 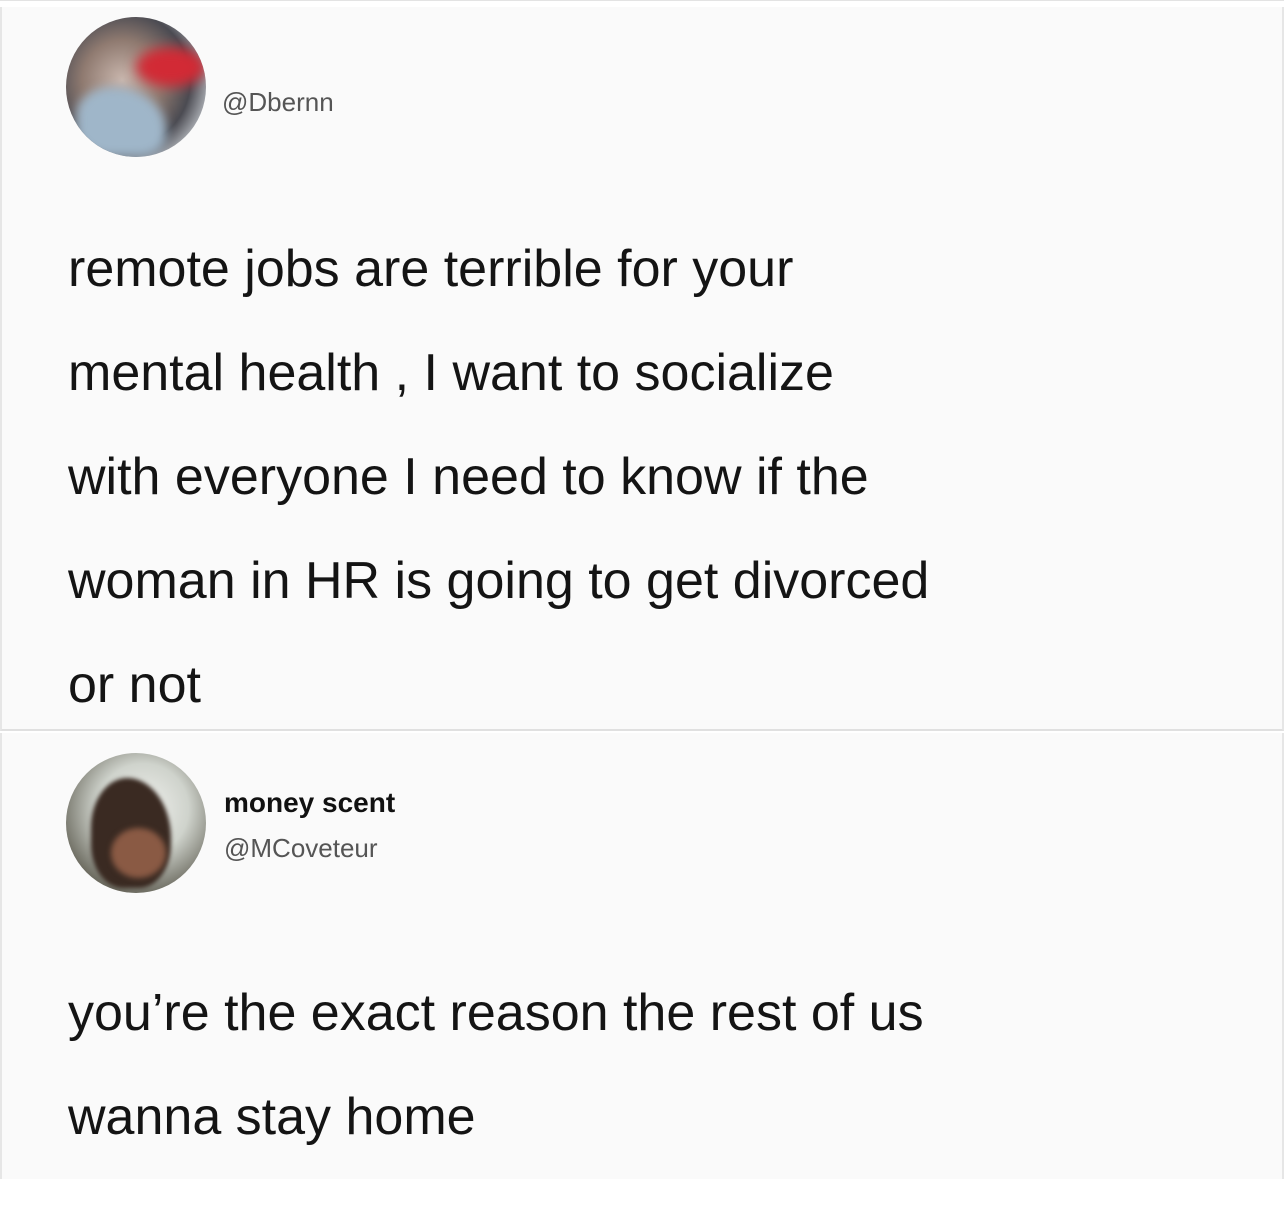 I want to click on display-name: money scent, so click(x=309, y=803).